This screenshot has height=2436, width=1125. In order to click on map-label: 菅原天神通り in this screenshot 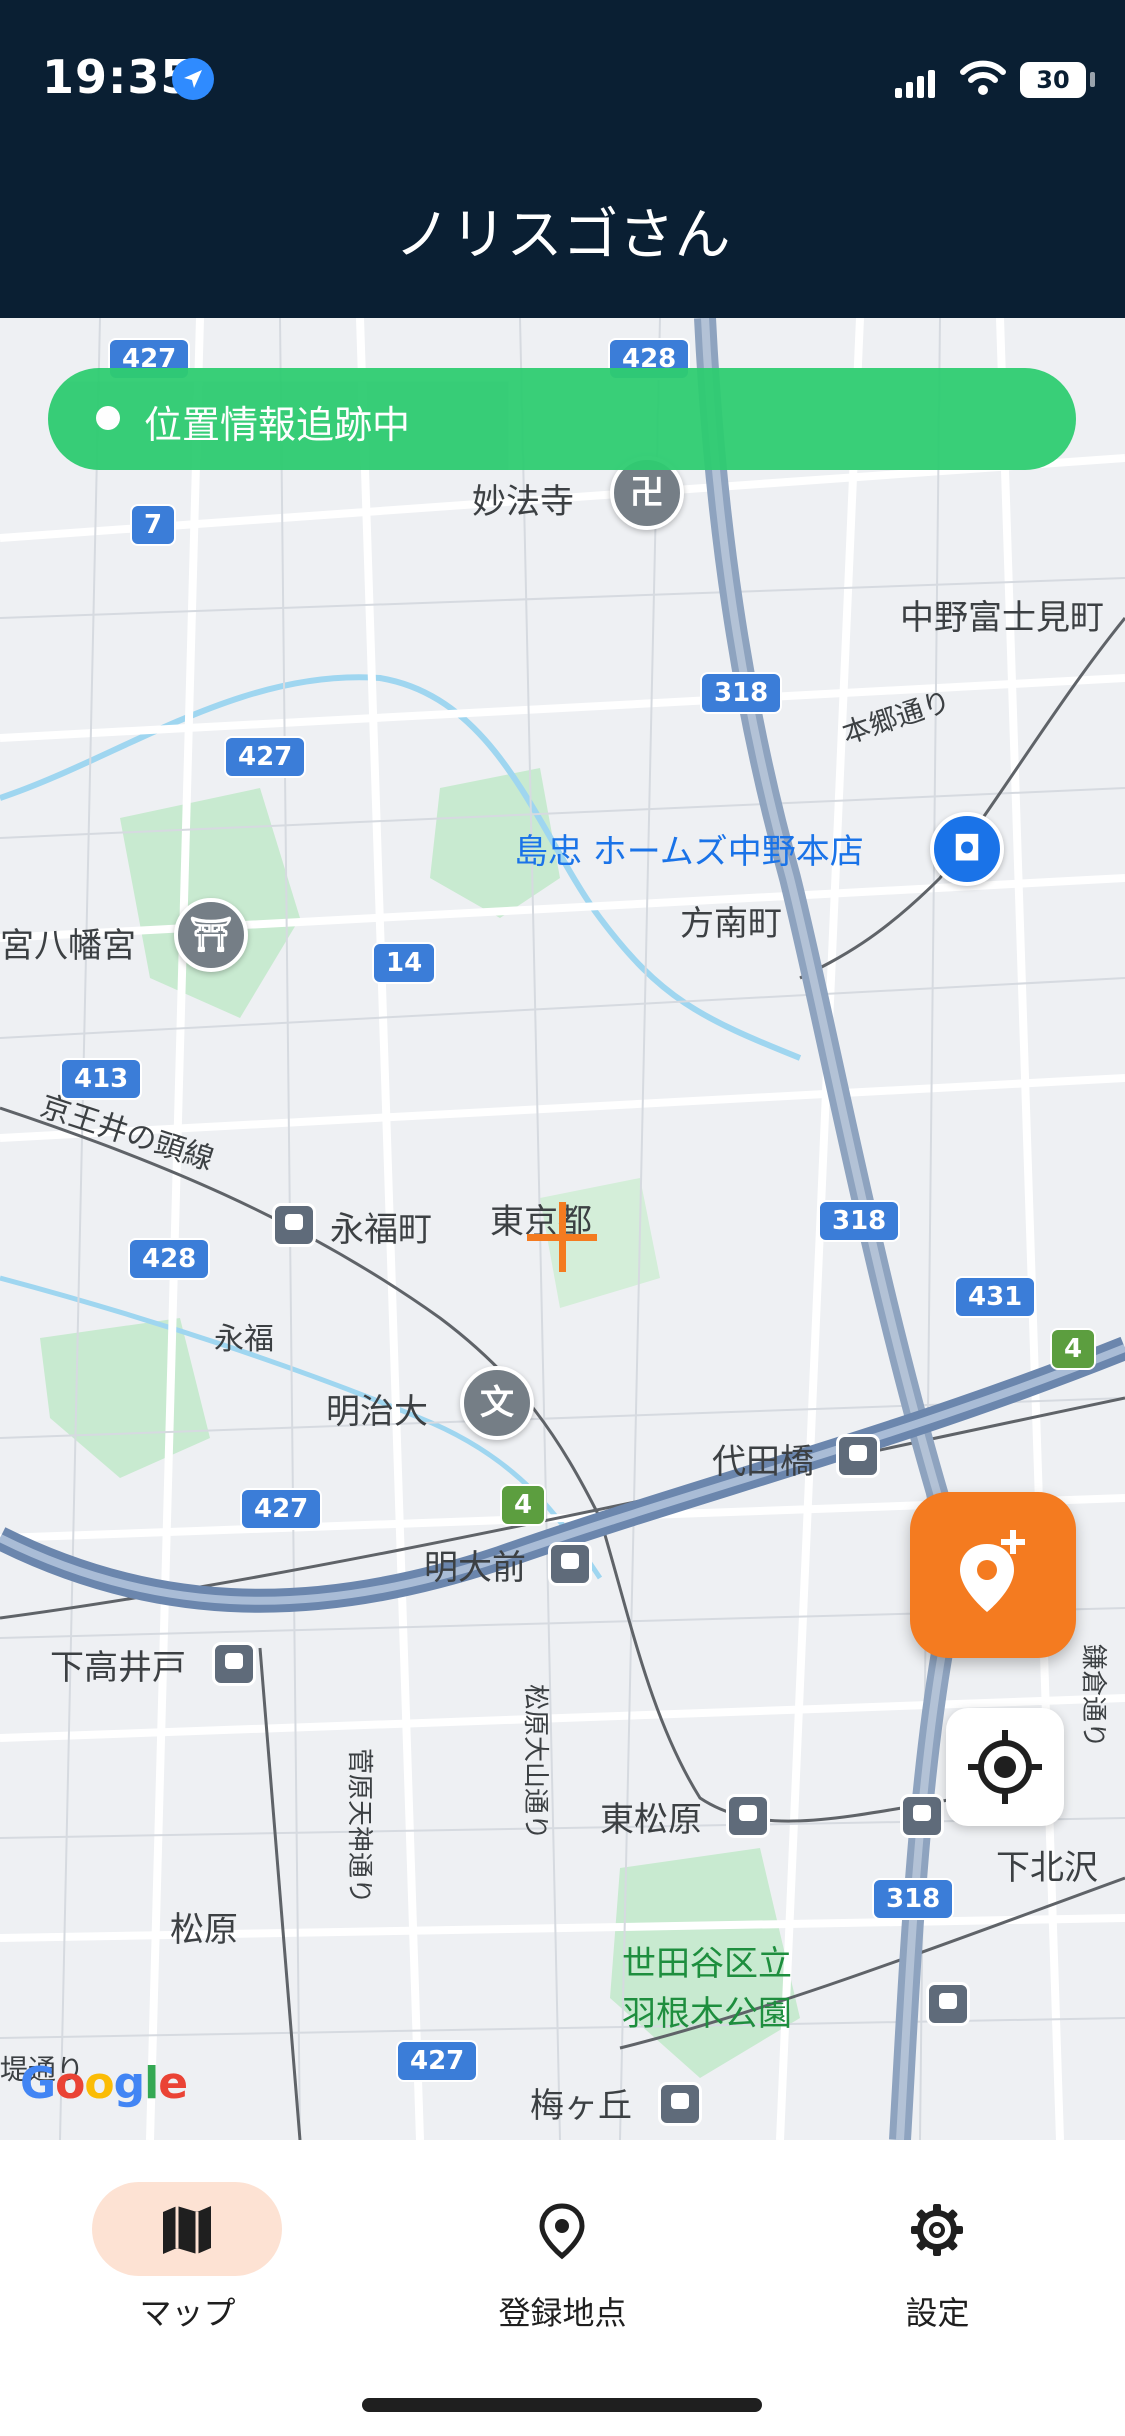, I will do `click(359, 1826)`.